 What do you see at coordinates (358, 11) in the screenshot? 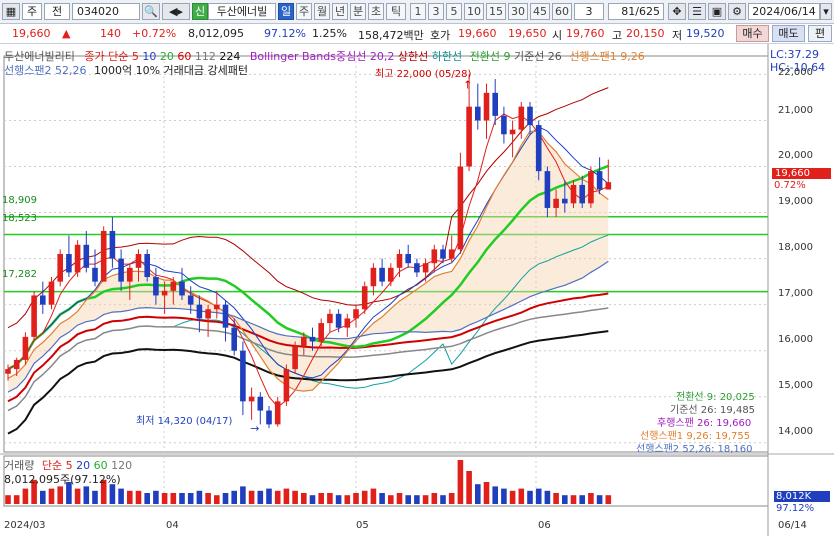
I see `period-minute: 분` at bounding box center [358, 11].